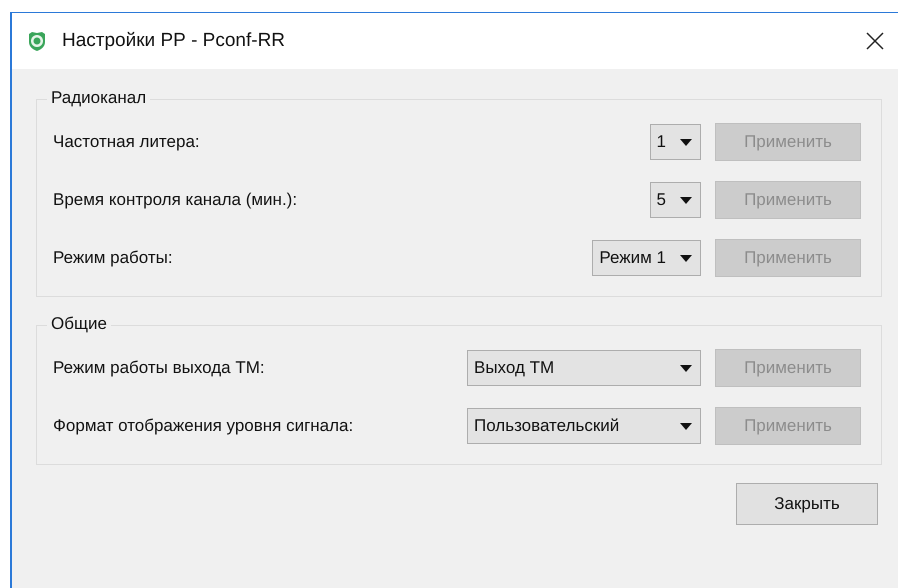 Image resolution: width=898 pixels, height=588 pixels. What do you see at coordinates (807, 504) in the screenshot?
I see `close-button: Закрыть` at bounding box center [807, 504].